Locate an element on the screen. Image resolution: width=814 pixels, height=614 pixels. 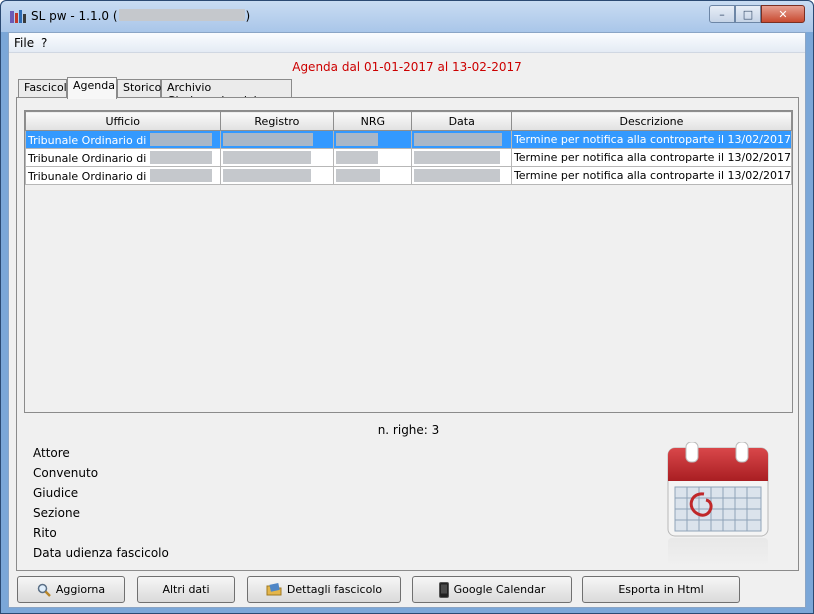
column-header-nrg: NRG is located at coordinates (373, 121).